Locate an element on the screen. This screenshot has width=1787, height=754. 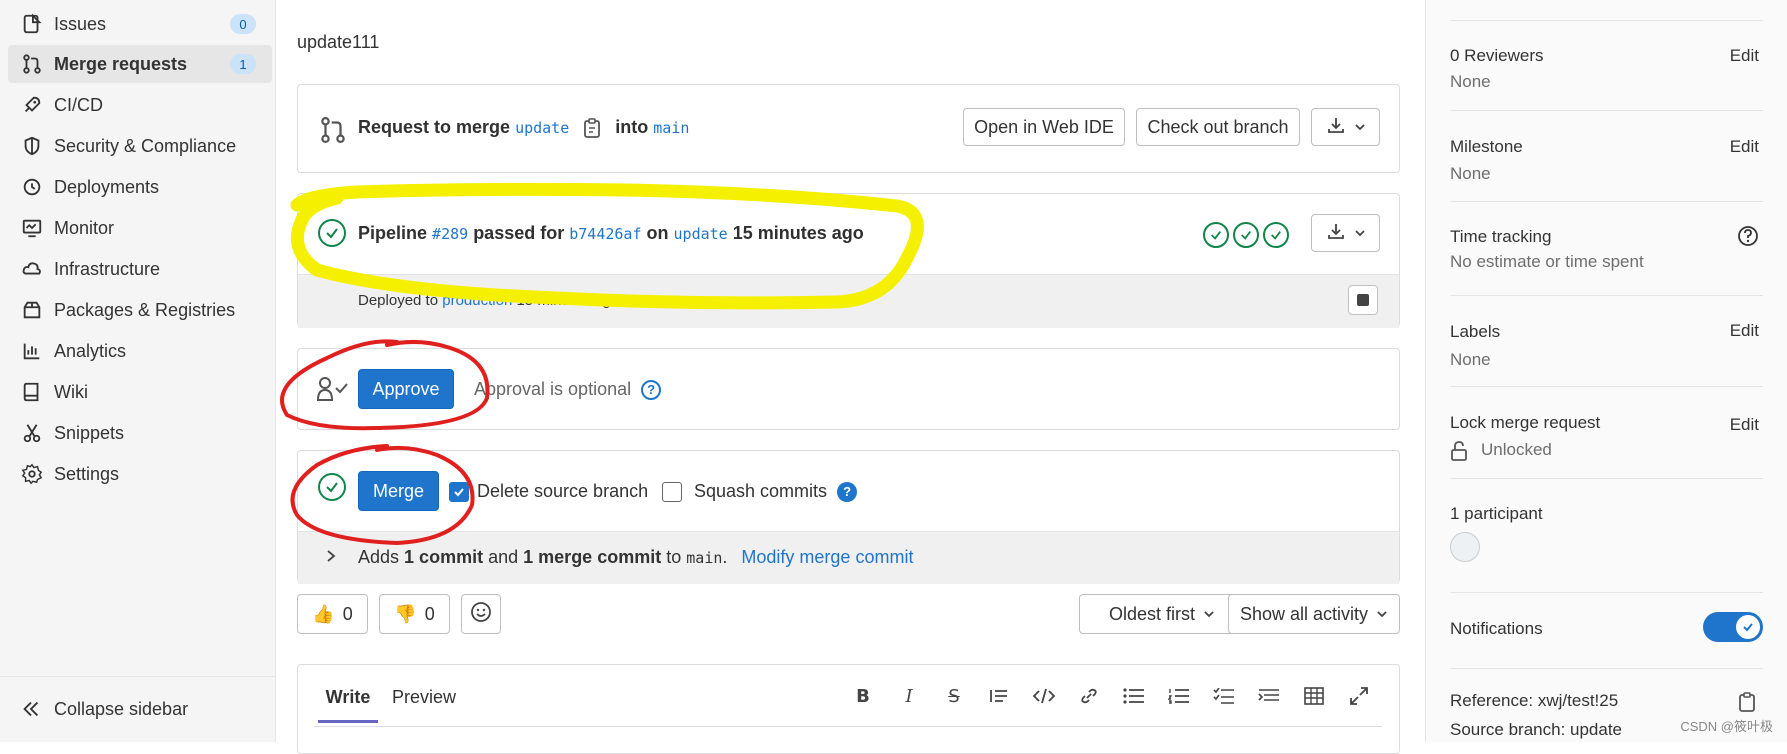
delete-source-checkbox is located at coordinates (459, 491).